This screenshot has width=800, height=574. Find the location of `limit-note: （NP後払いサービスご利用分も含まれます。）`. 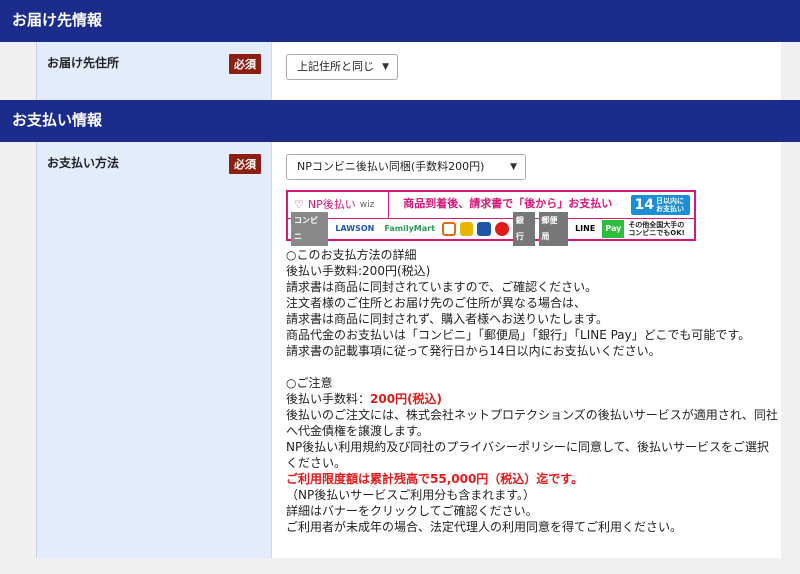

limit-note: （NP後払いサービスご利用分も含まれます。） is located at coordinates (411, 495).